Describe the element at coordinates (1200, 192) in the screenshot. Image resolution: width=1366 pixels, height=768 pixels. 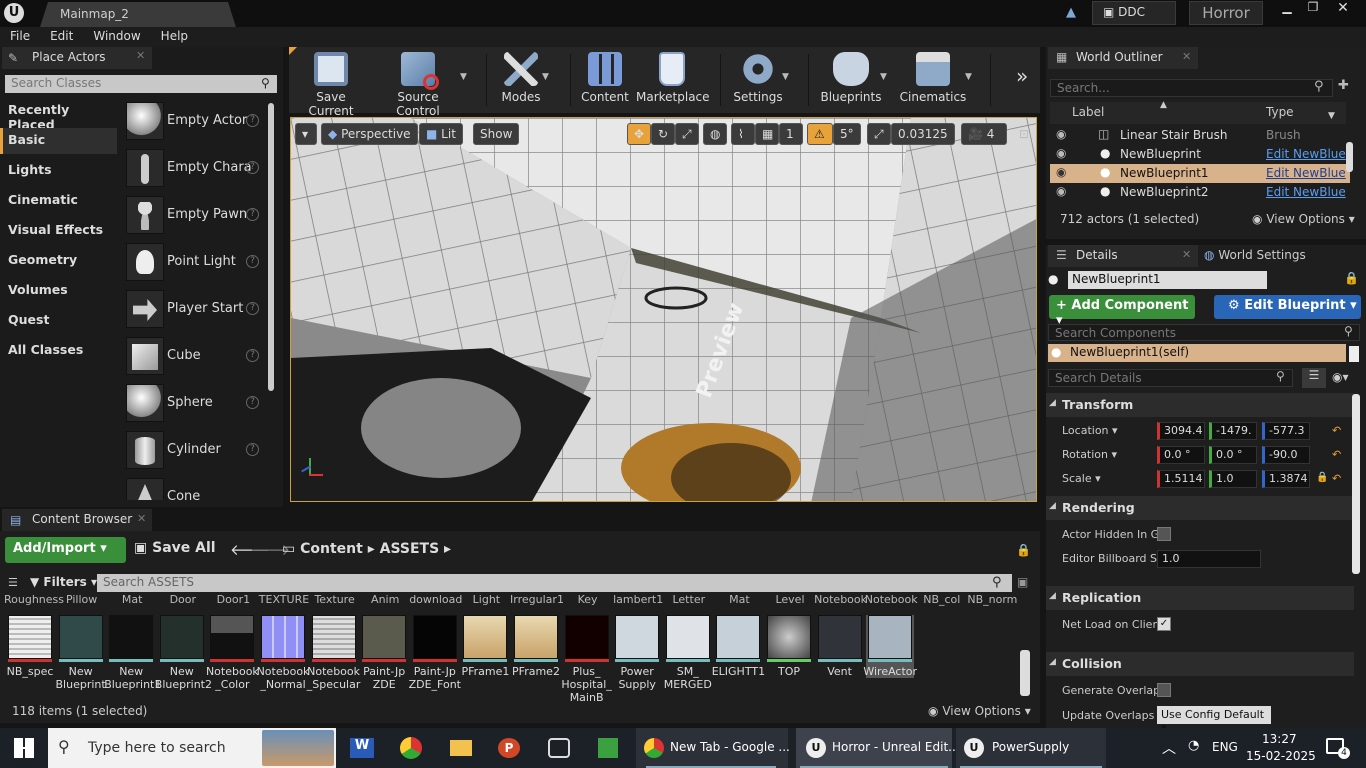
I see `outliner-row: ◉ ● NewBlueprint2 Edit NewBlue` at that location.